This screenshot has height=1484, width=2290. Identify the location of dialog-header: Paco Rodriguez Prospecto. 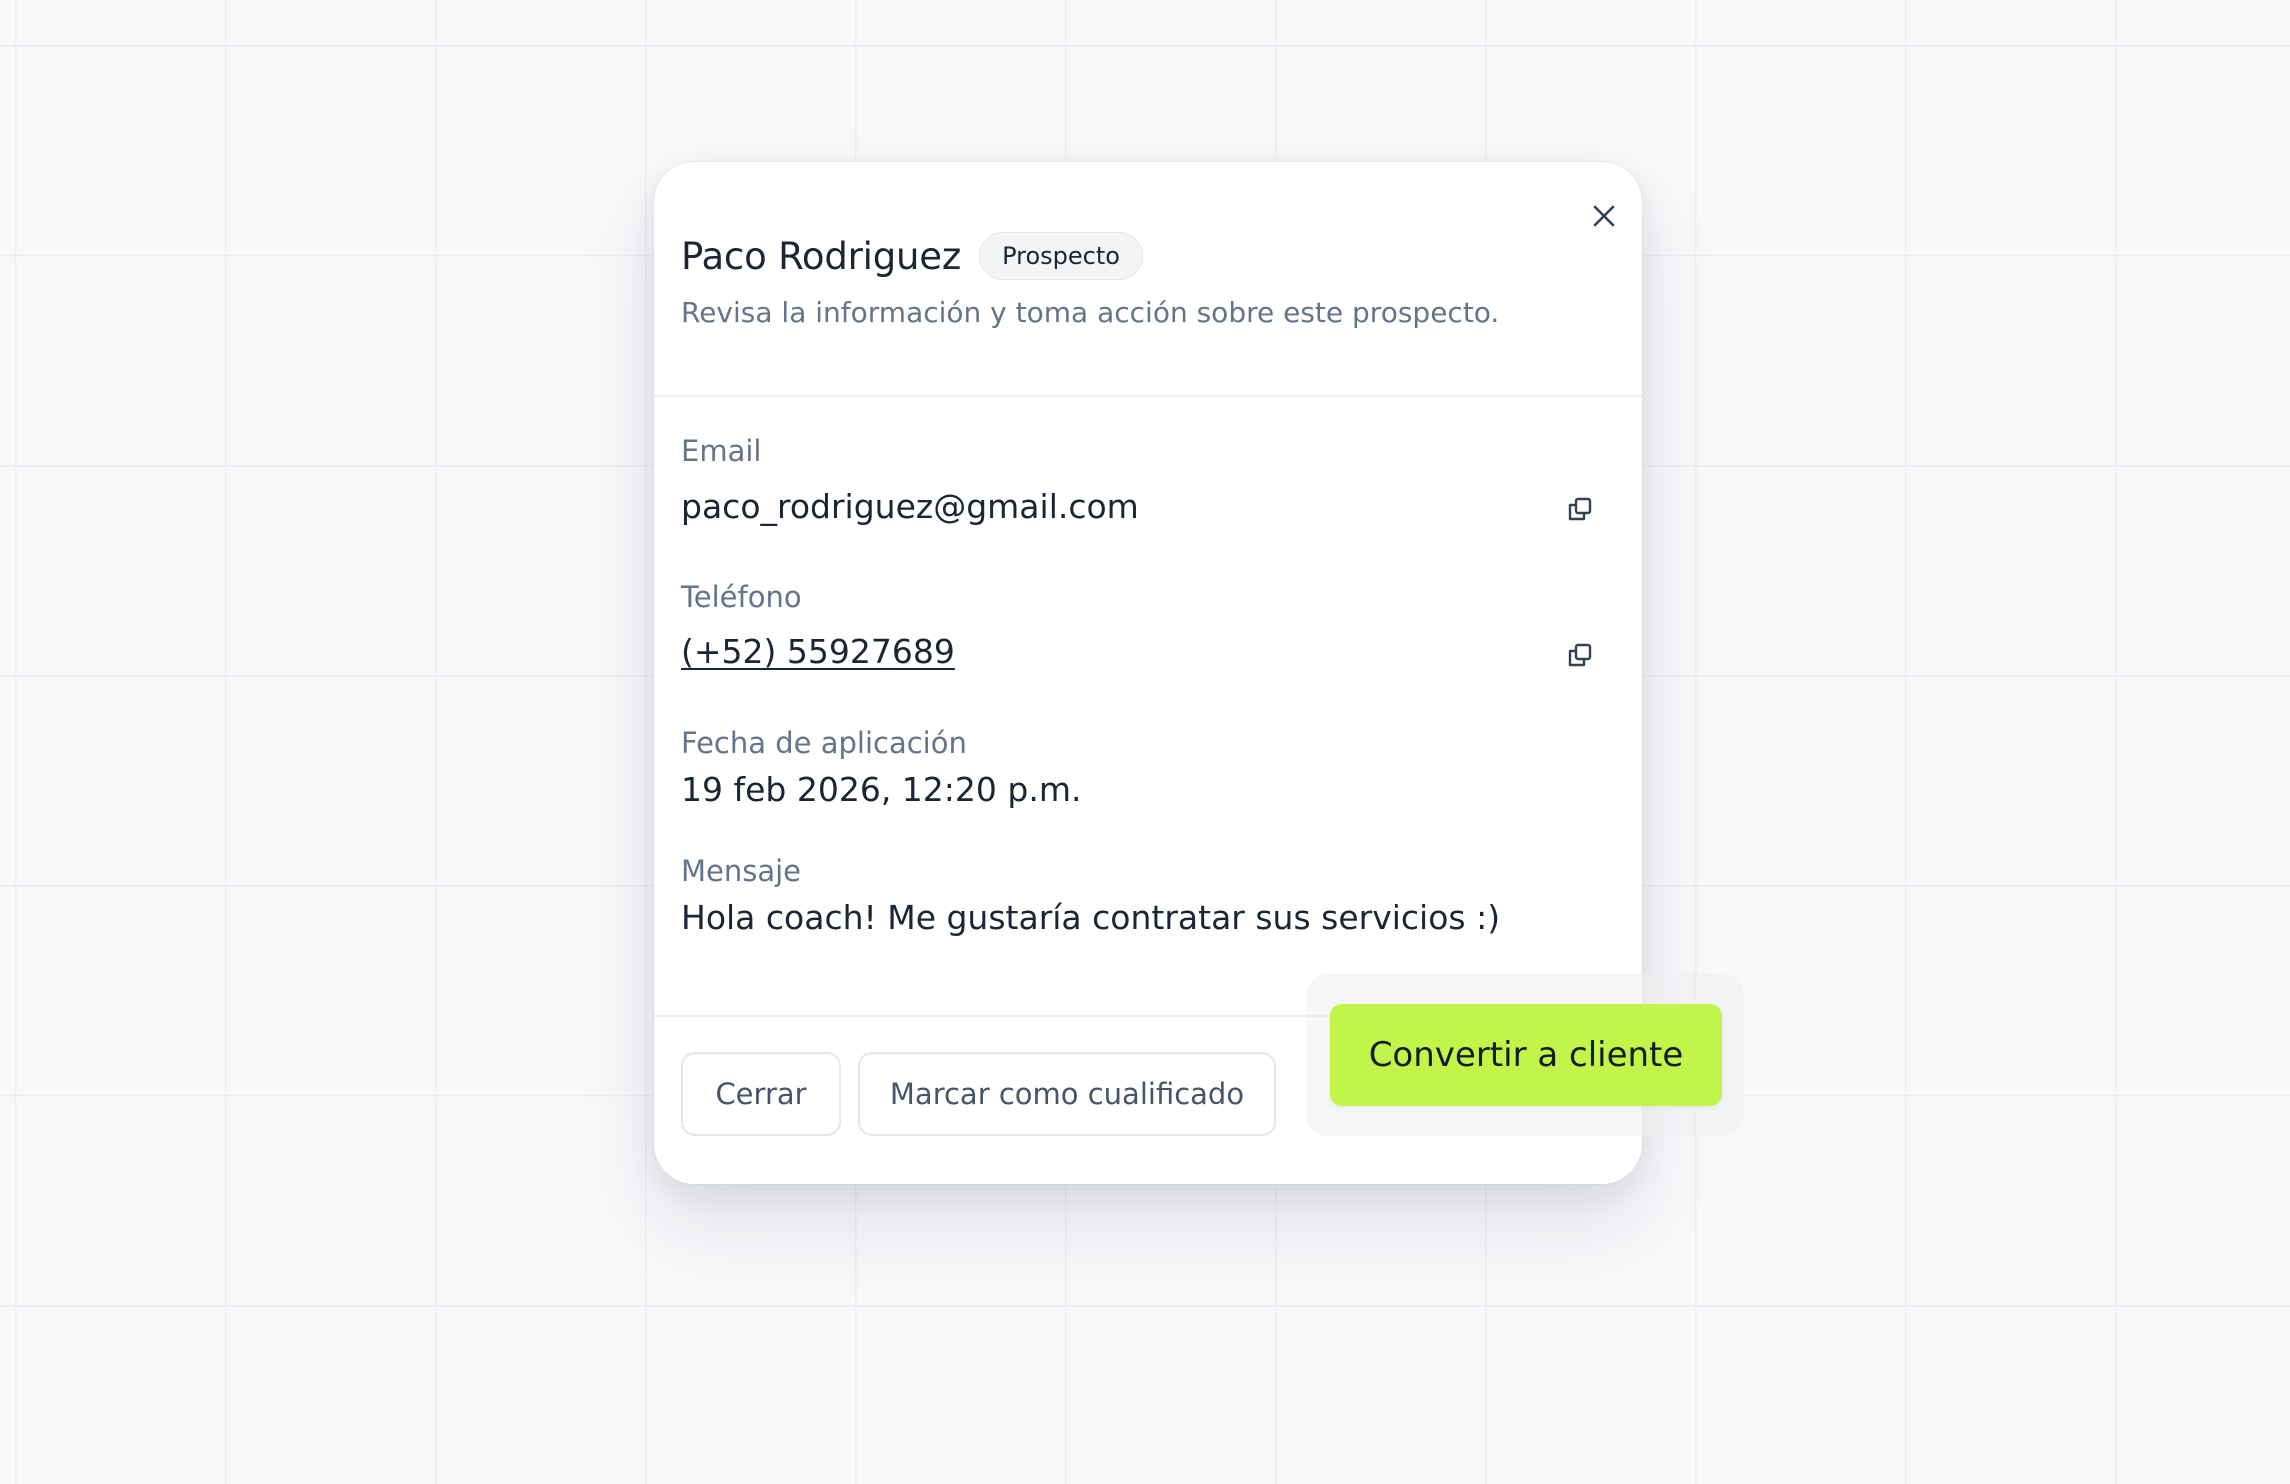
(912, 256).